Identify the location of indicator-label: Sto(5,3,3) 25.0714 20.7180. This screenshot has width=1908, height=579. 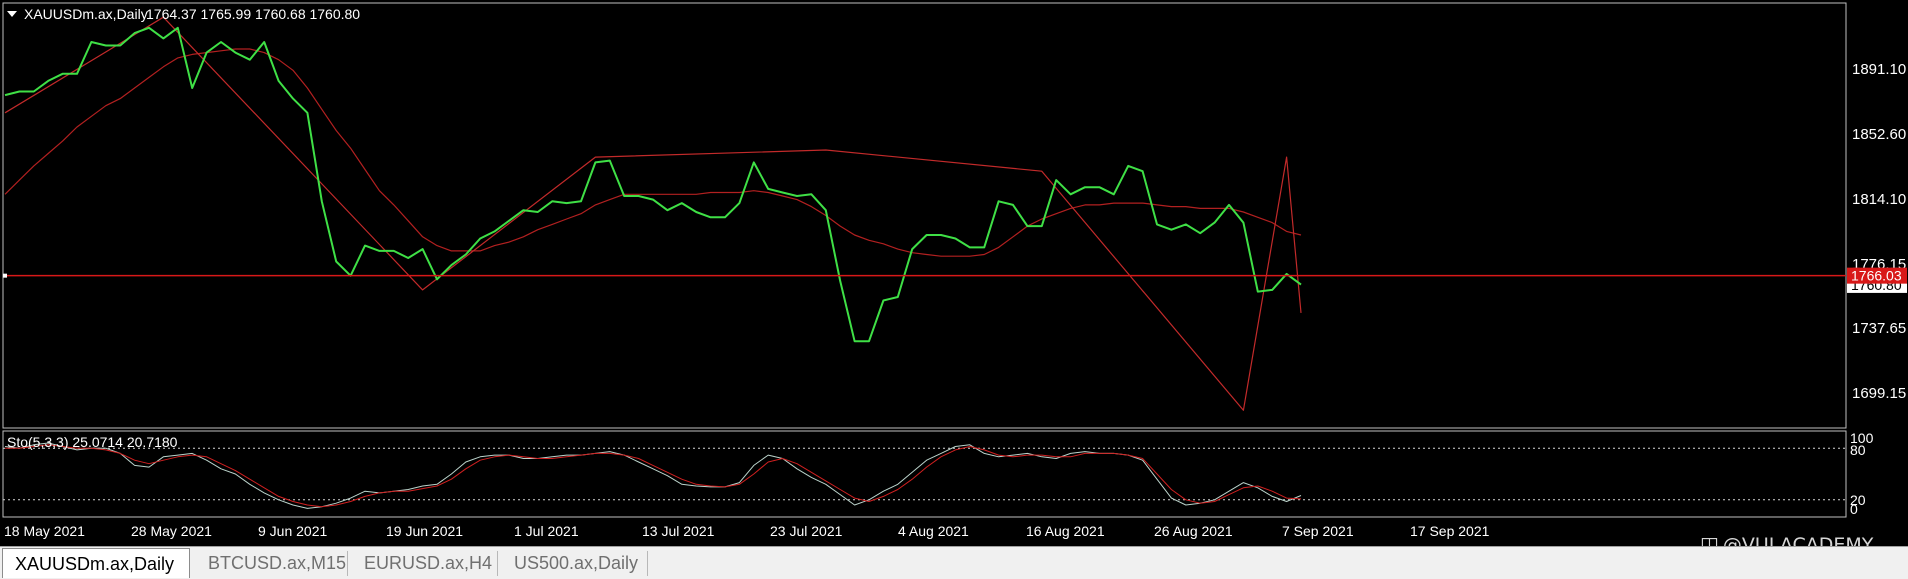
(92, 442).